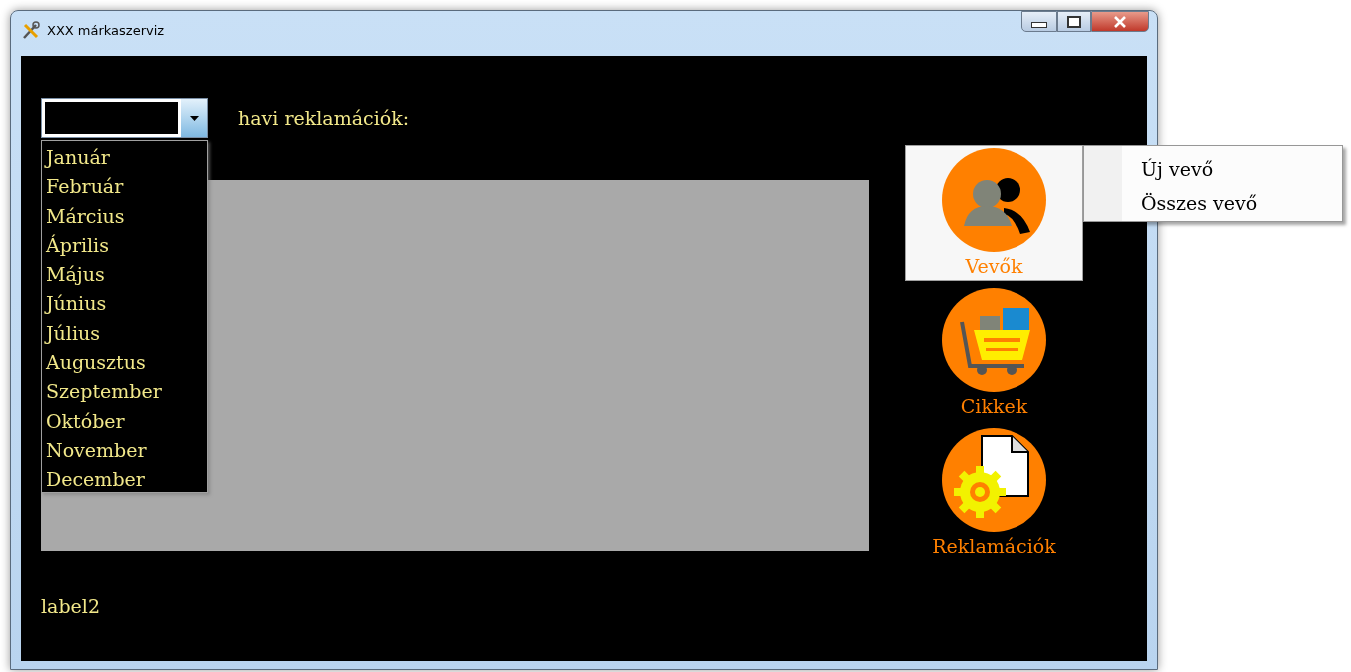 Image resolution: width=1351 pixels, height=672 pixels. I want to click on month-option: Január, so click(76, 158).